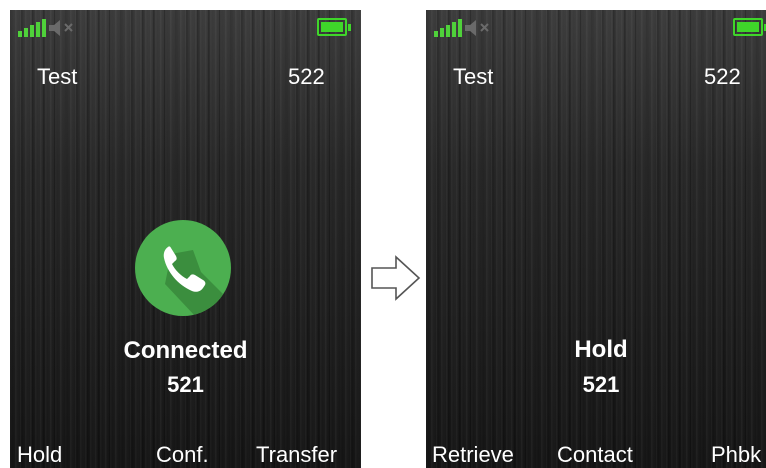 The height and width of the screenshot is (468, 766). Describe the element at coordinates (473, 455) in the screenshot. I see `softkey-retrieve: Retrieve` at that location.